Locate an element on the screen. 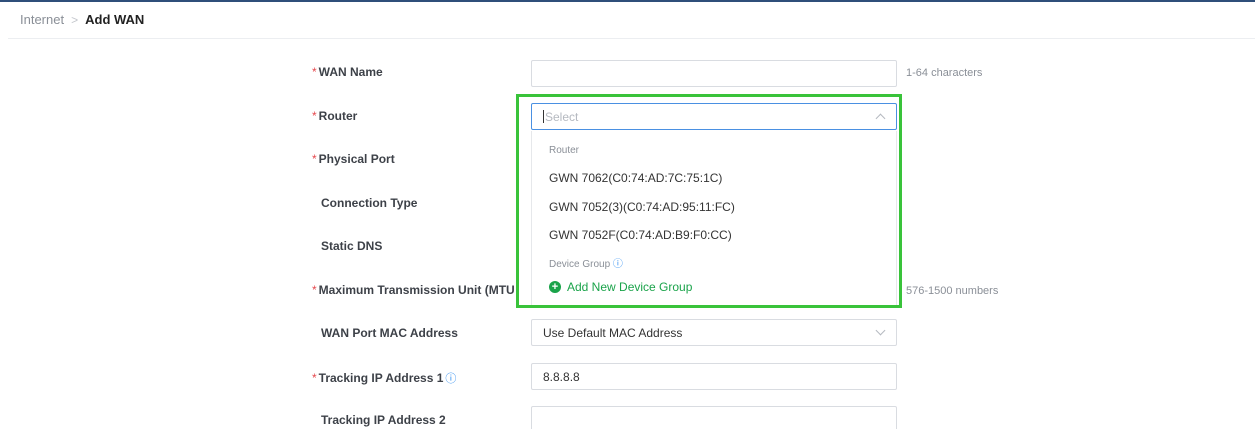 The height and width of the screenshot is (429, 1255). wan-mac-label: WAN Port MAC Address is located at coordinates (389, 333).